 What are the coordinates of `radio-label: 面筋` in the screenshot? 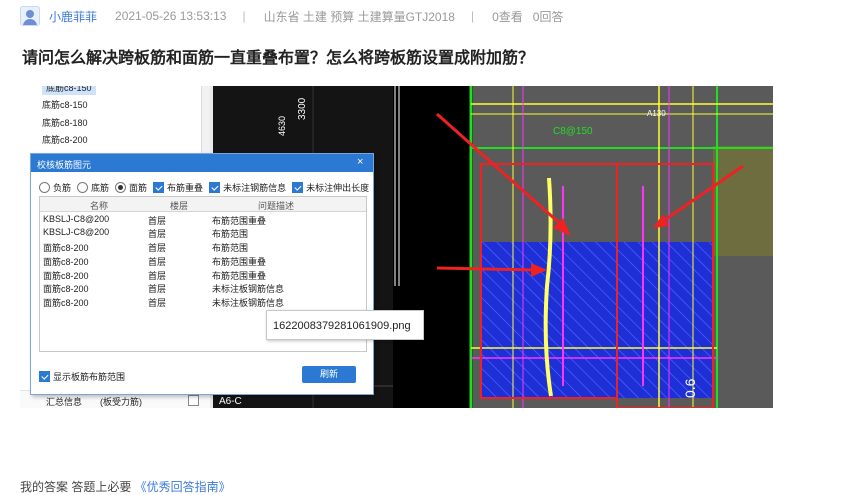 It's located at (138, 188).